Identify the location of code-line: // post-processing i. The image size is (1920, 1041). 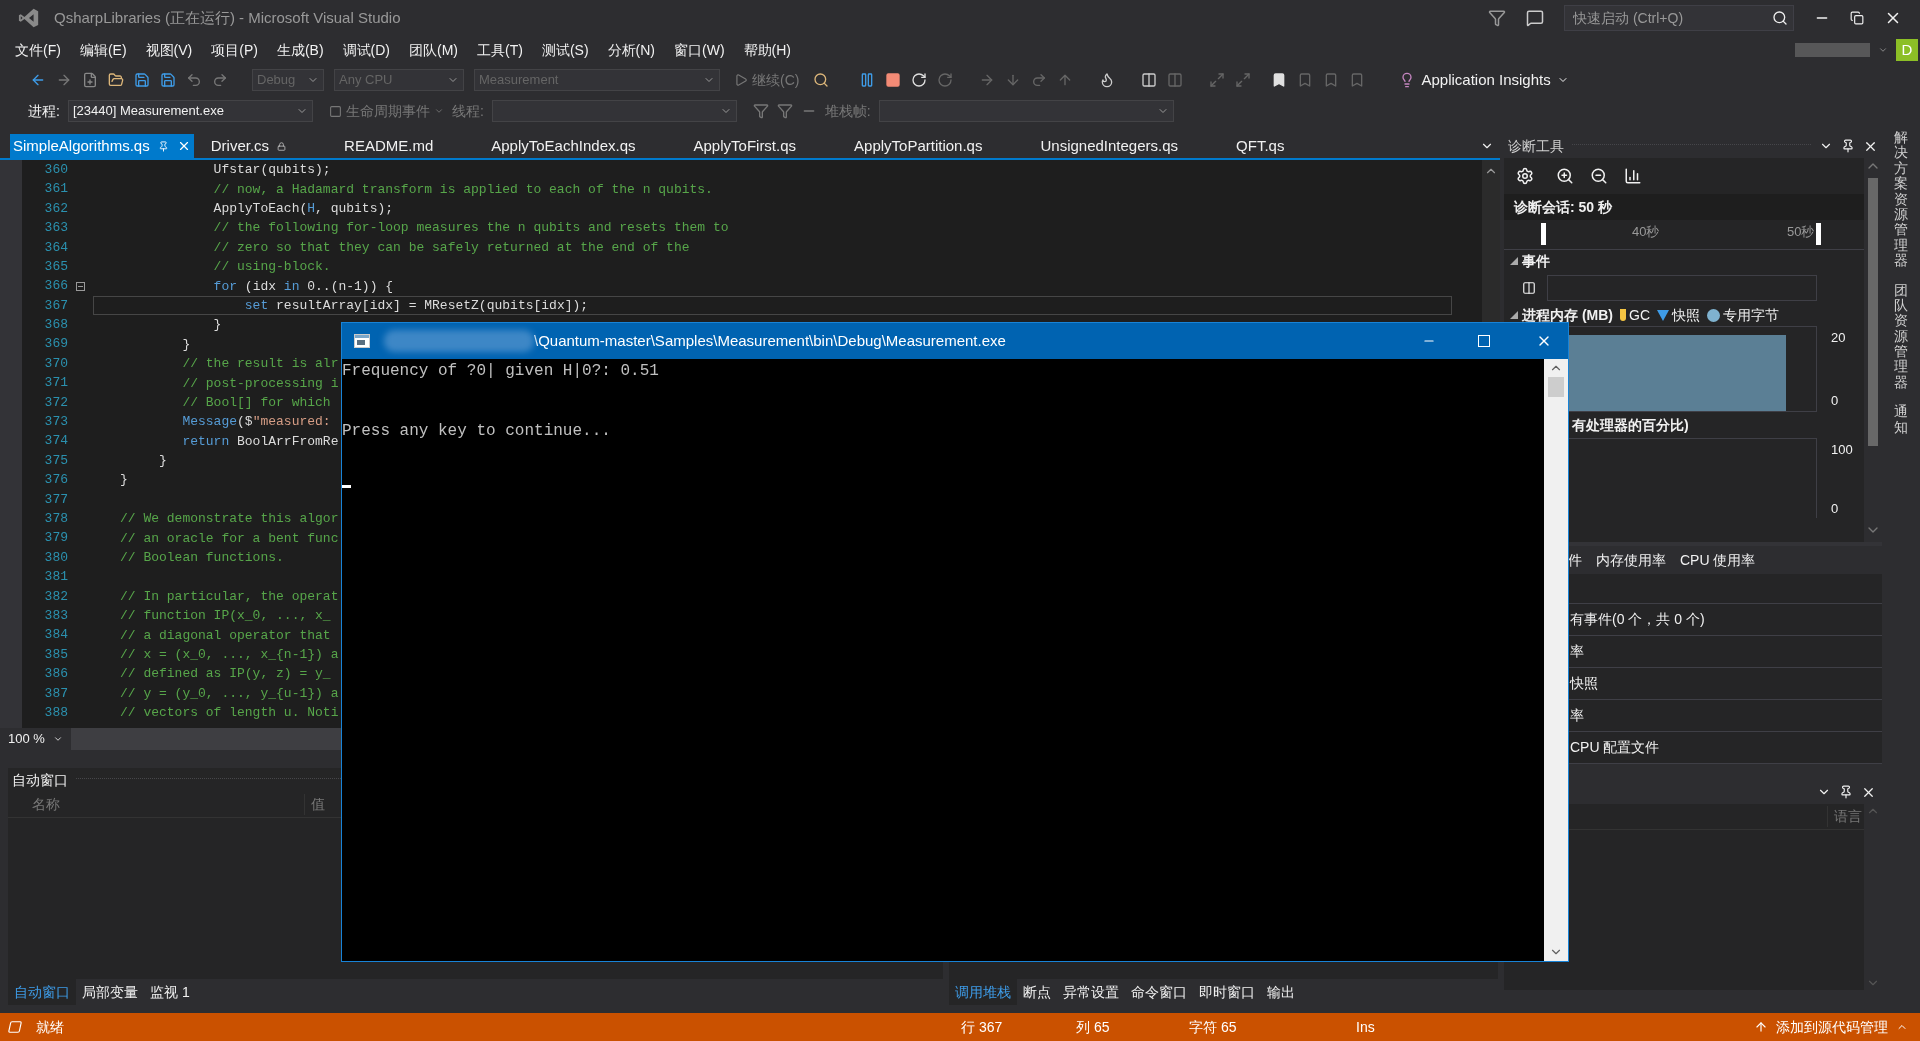
(260, 383).